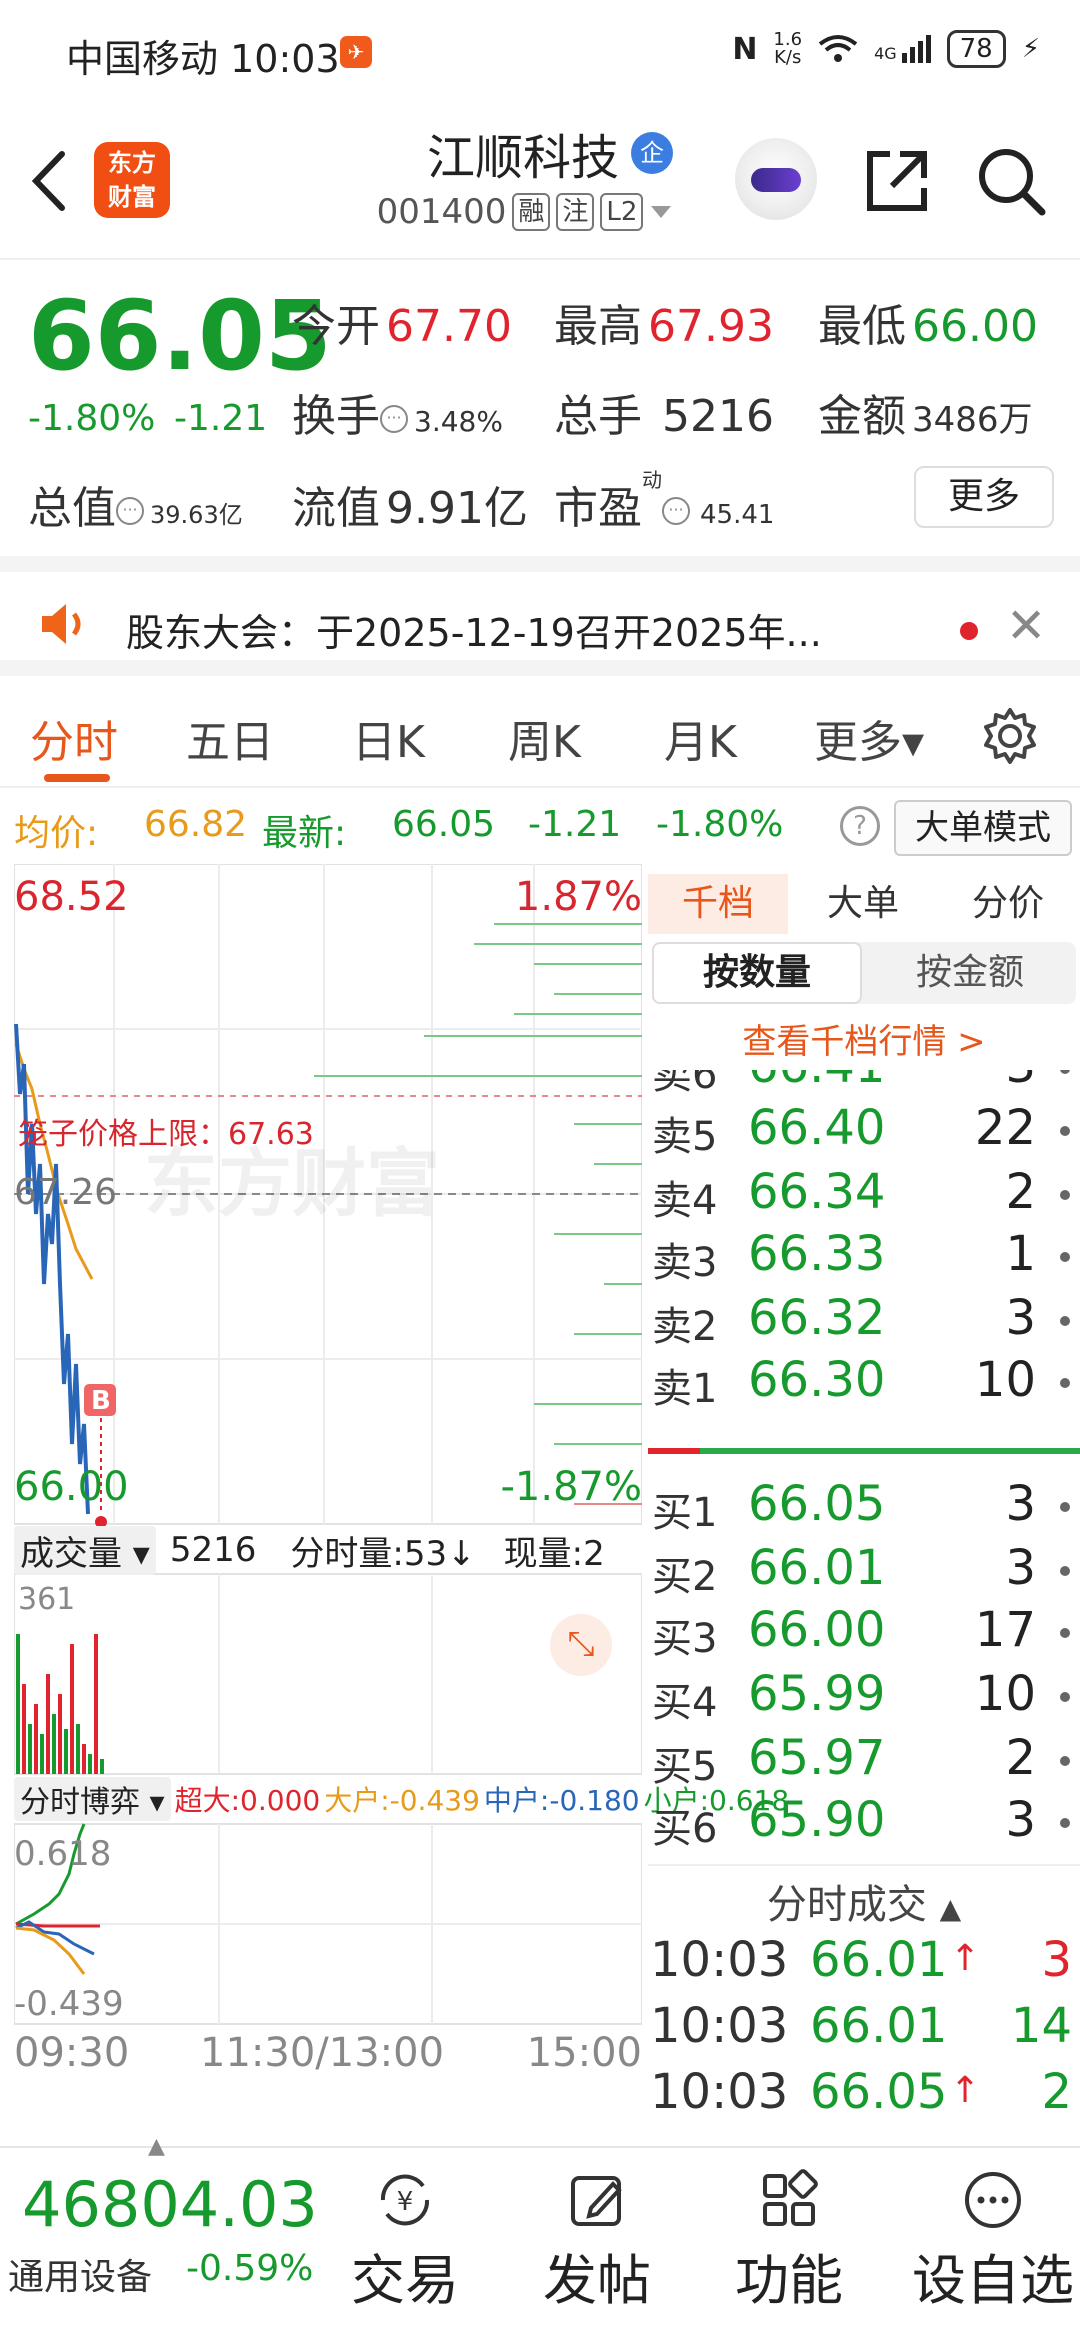  Describe the element at coordinates (869, 738) in the screenshot. I see `tab-more: 更多▾` at that location.